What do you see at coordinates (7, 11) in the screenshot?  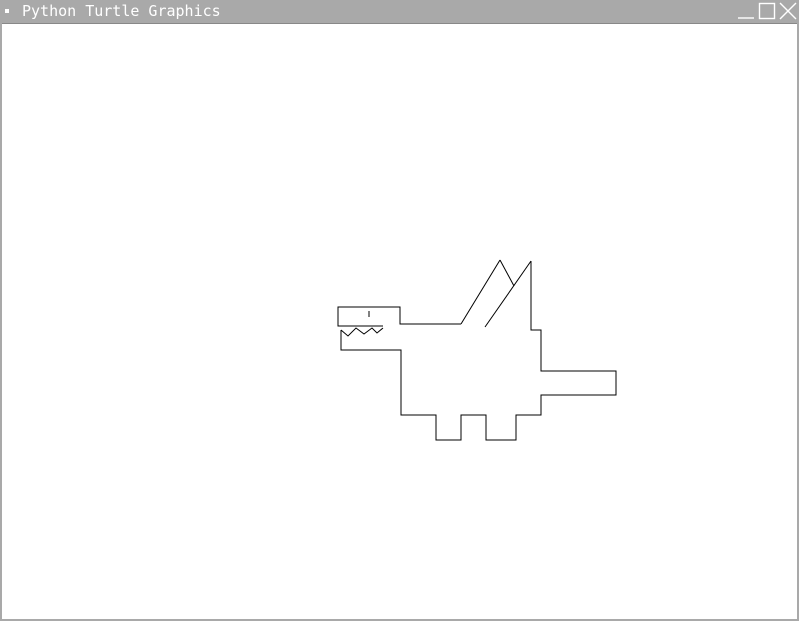 I see `window-menu-icon` at bounding box center [7, 11].